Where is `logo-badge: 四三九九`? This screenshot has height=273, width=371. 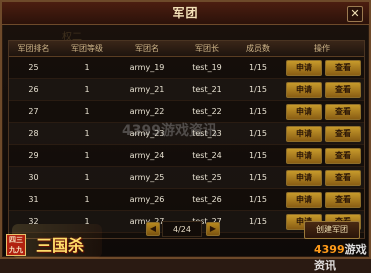 logo-badge: 四三九九 is located at coordinates (16, 245).